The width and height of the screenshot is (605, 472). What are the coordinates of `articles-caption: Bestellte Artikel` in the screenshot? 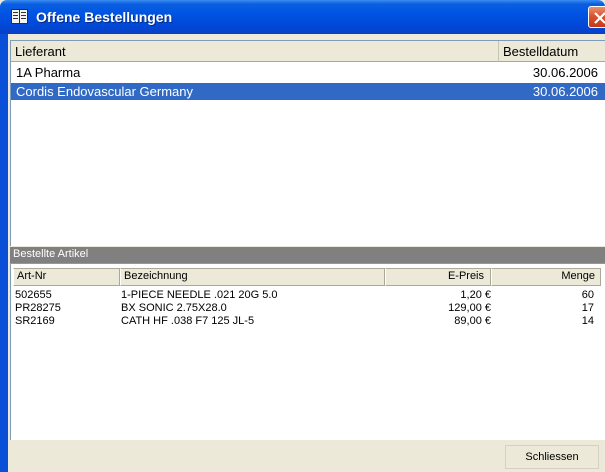 It's located at (307, 255).